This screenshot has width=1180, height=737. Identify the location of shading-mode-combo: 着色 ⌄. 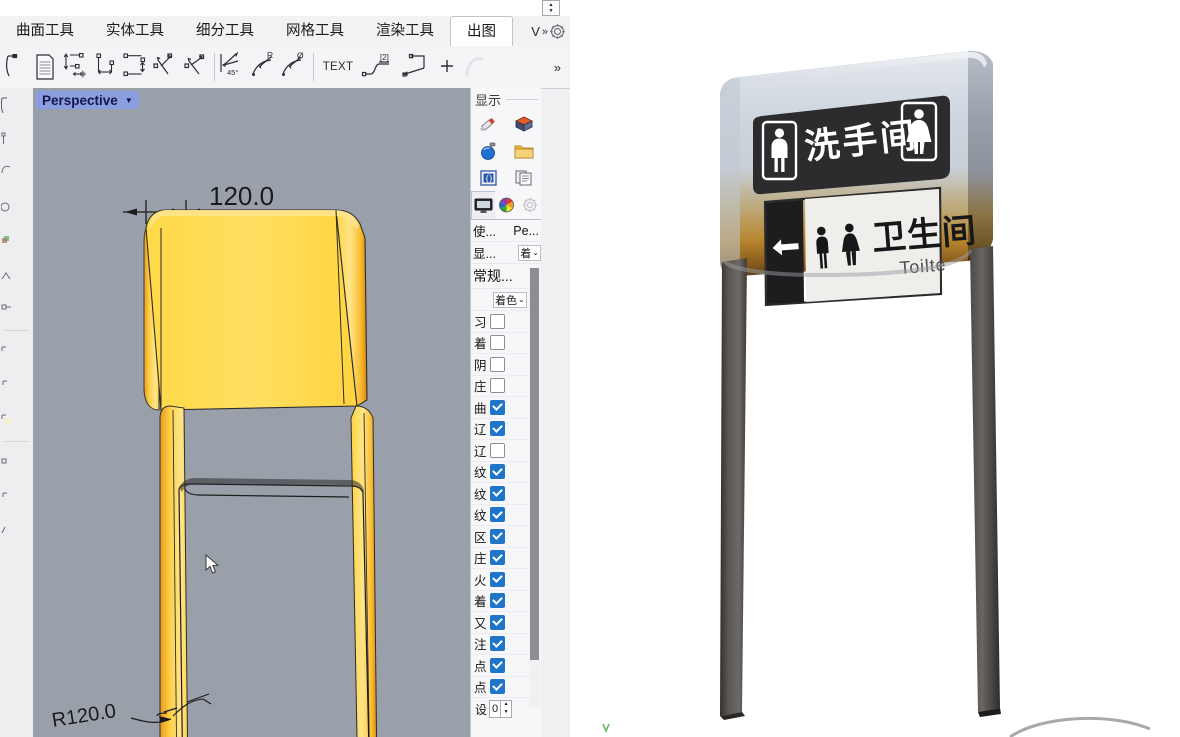
(510, 299).